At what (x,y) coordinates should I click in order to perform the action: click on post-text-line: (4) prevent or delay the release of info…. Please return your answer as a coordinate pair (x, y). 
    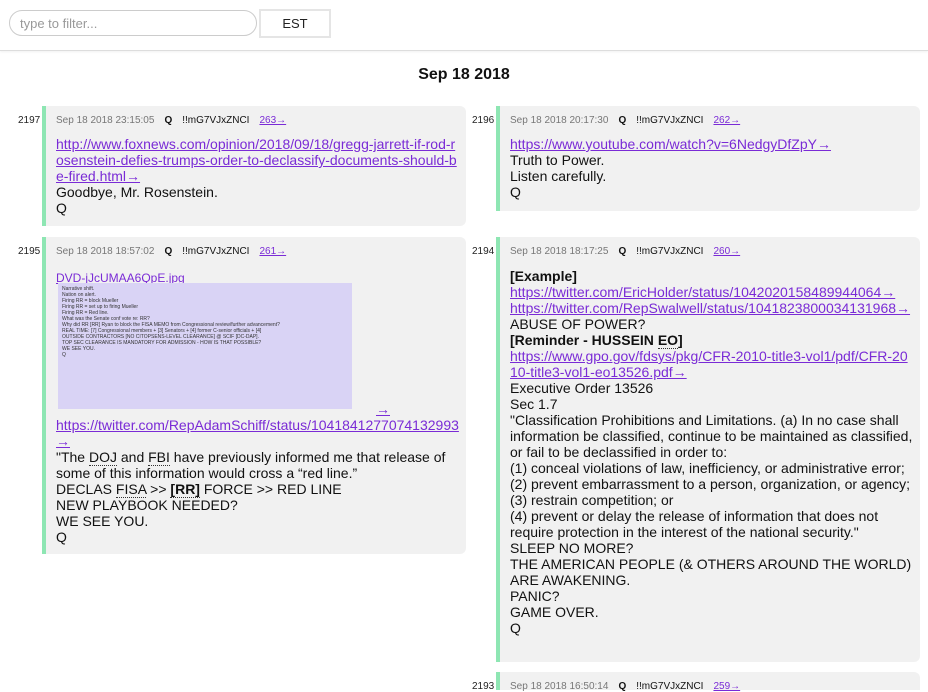
    Looking at the image, I should click on (694, 524).